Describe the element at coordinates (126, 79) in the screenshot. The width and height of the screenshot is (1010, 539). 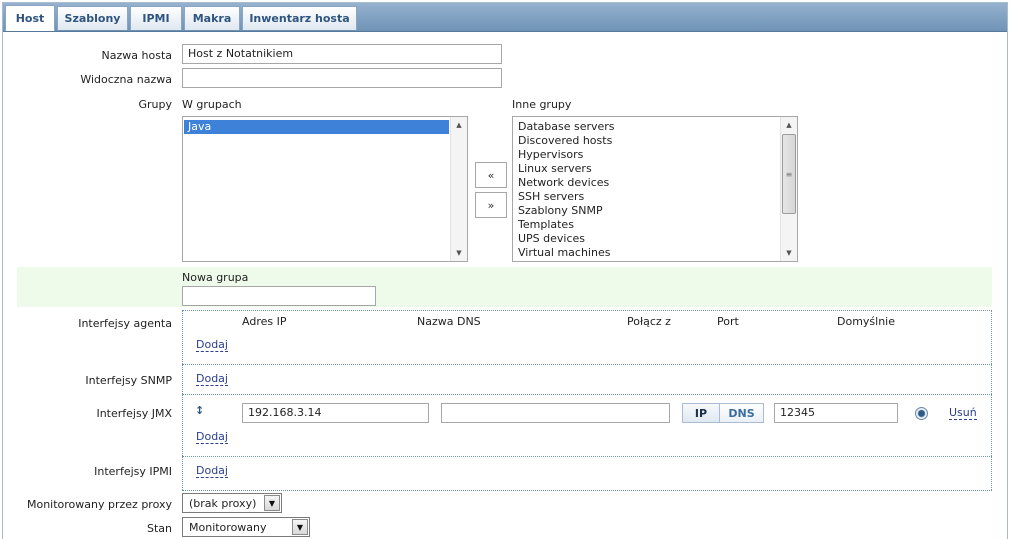
I see `visible-name-label: Widoczna nazwa` at that location.